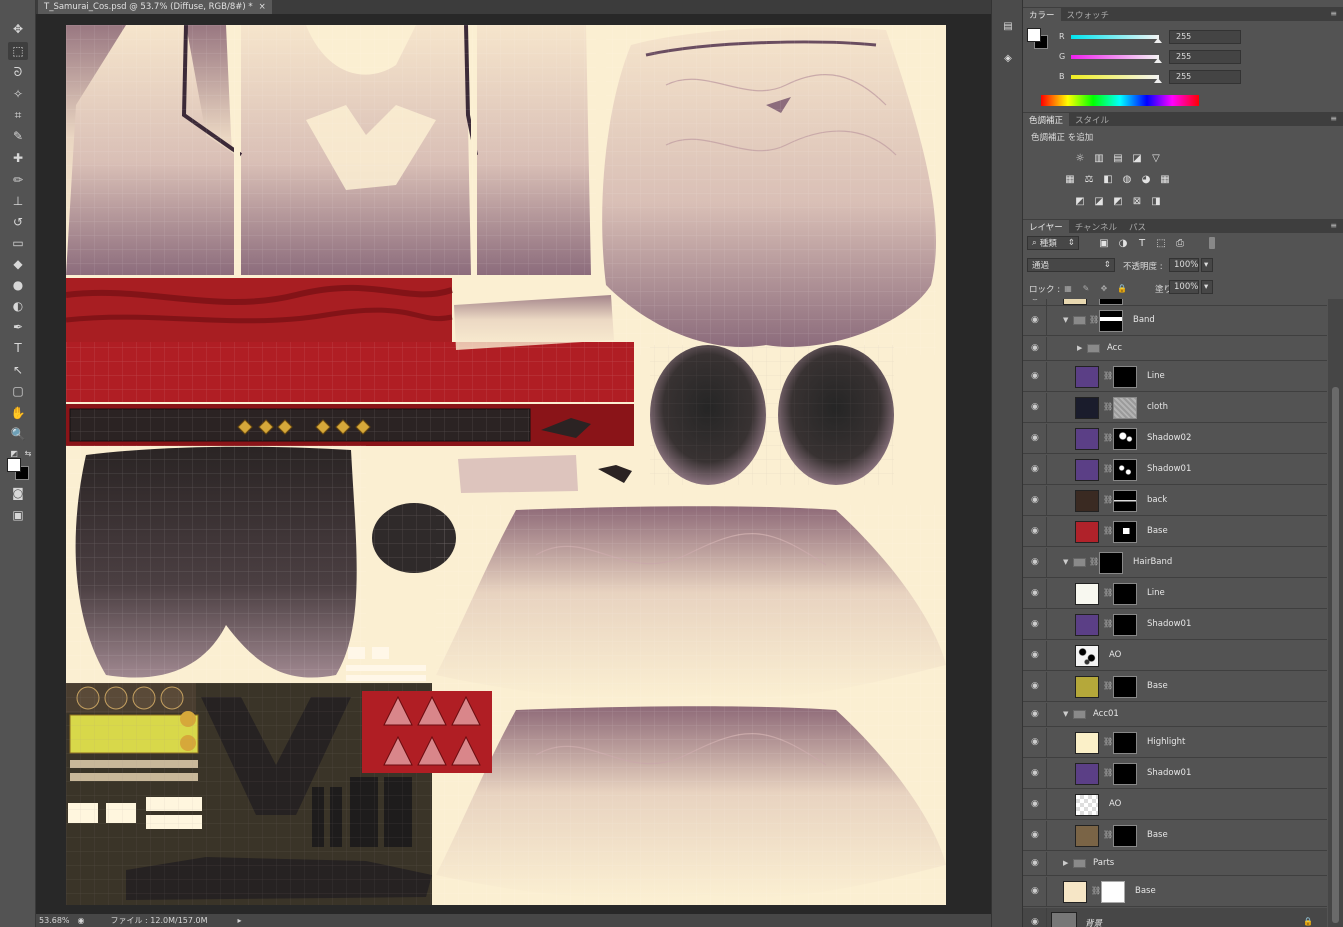 Image resolution: width=1343 pixels, height=927 pixels. Describe the element at coordinates (1038, 39) in the screenshot. I see `color-swatches` at that location.